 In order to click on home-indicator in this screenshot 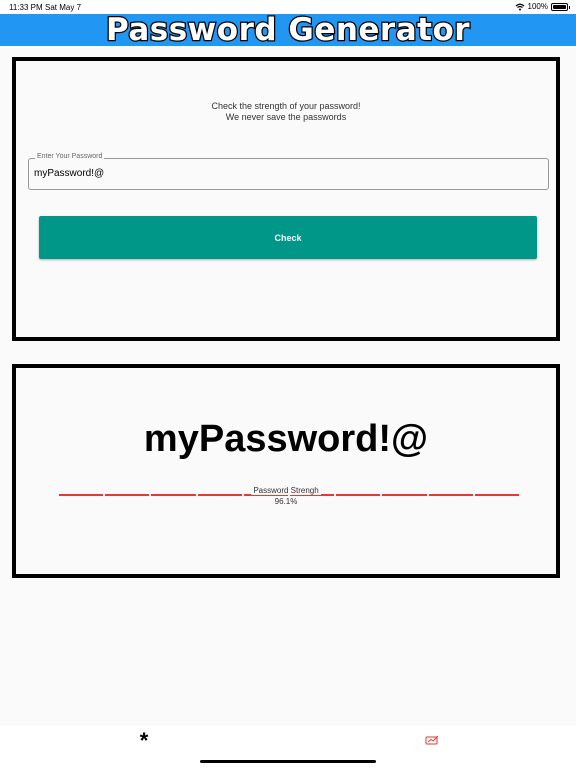, I will do `click(288, 761)`.